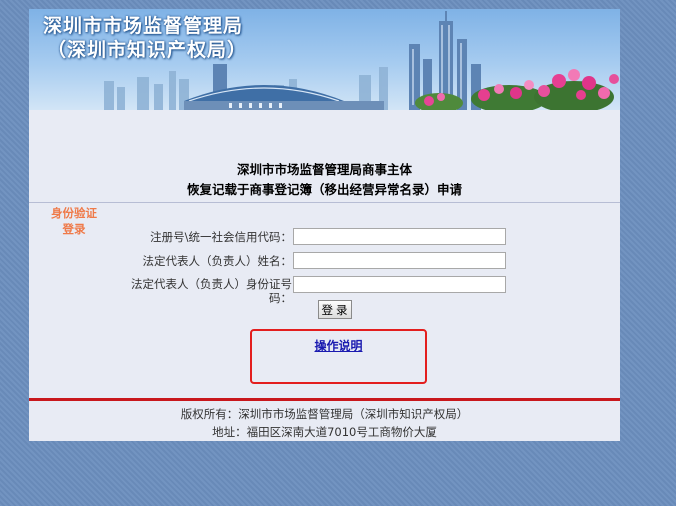  Describe the element at coordinates (338, 356) in the screenshot. I see `help-highlight-box: 操作说明` at that location.